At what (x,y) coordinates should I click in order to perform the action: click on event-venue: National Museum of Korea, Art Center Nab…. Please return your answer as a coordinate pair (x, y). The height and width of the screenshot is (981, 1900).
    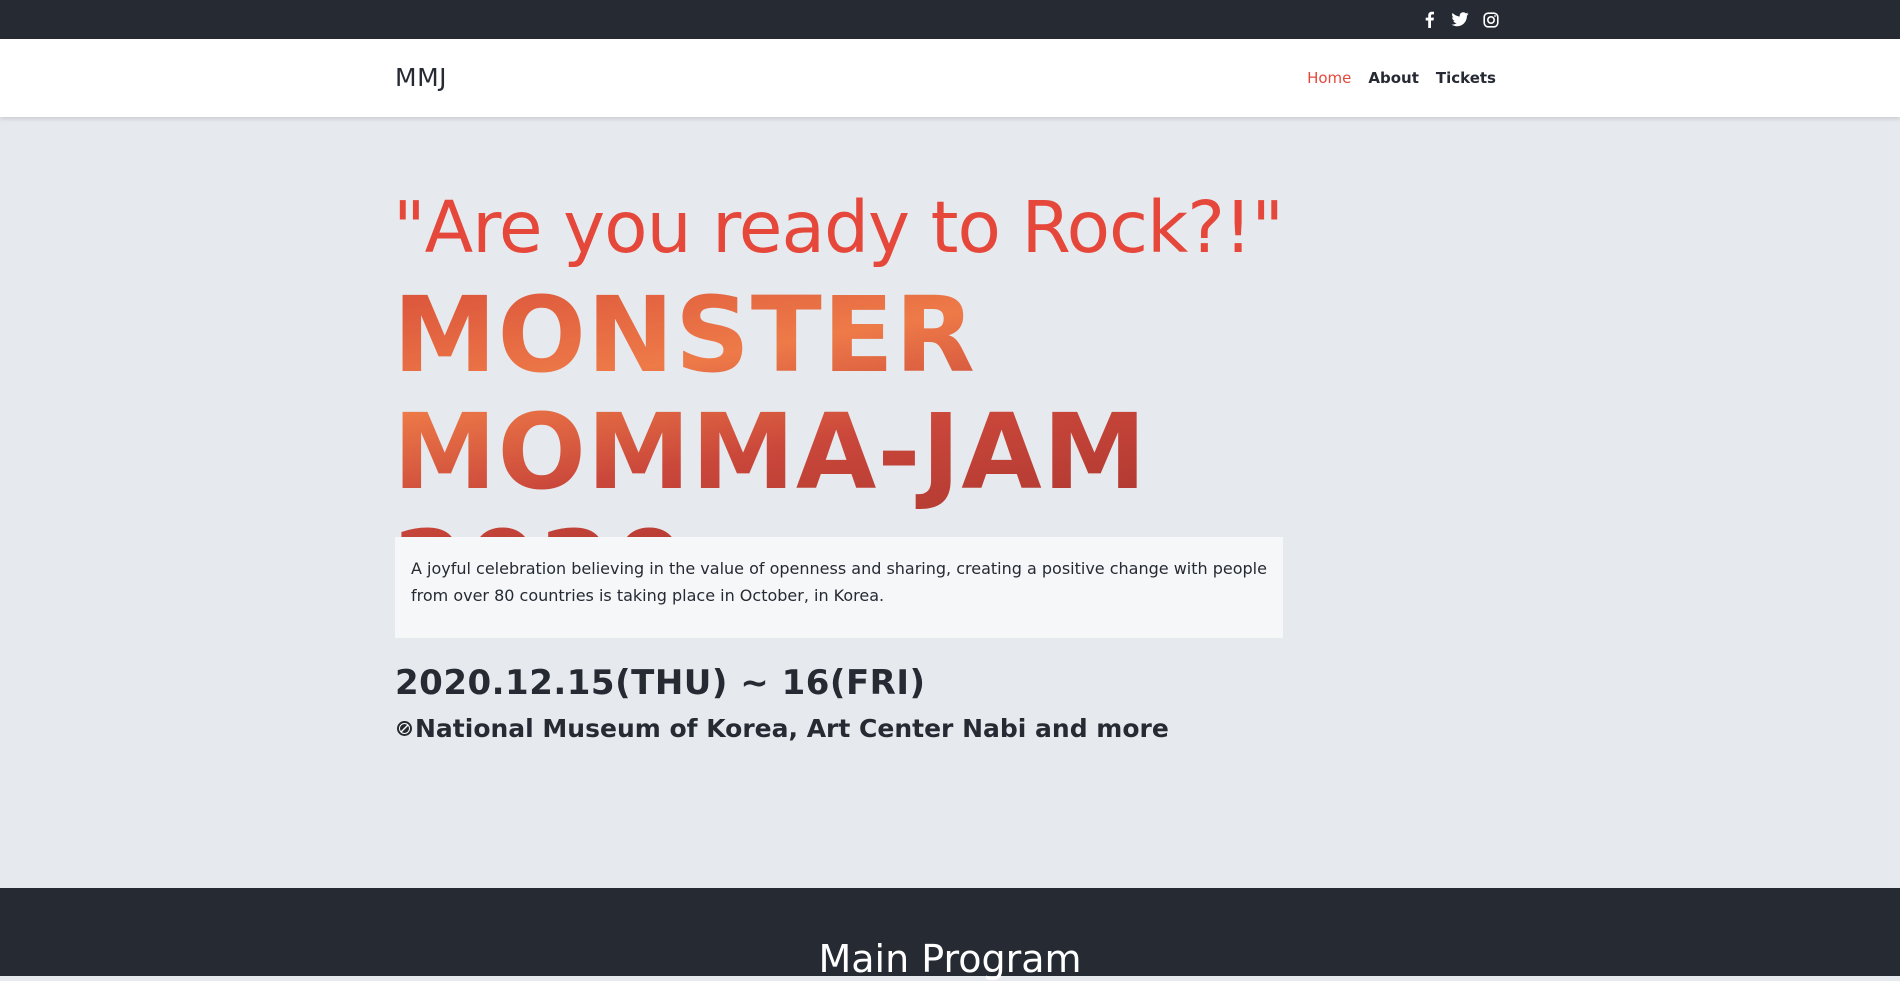
    Looking at the image, I should click on (782, 728).